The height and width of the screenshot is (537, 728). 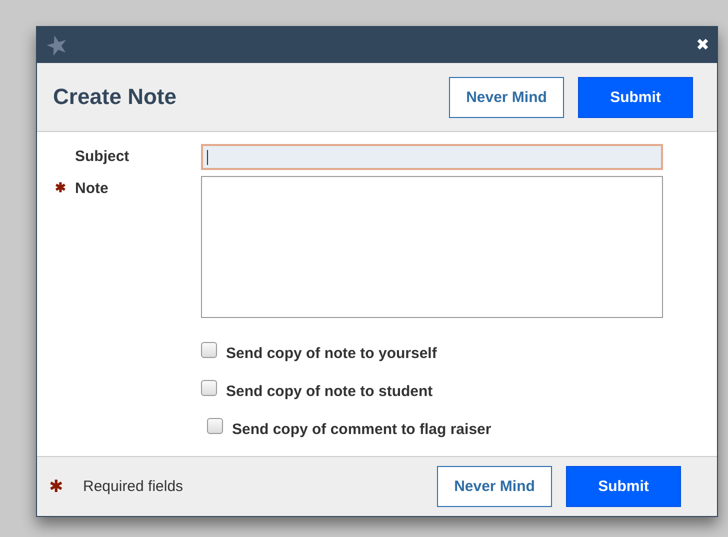 What do you see at coordinates (115, 97) in the screenshot?
I see `dialog-title: Create Note` at bounding box center [115, 97].